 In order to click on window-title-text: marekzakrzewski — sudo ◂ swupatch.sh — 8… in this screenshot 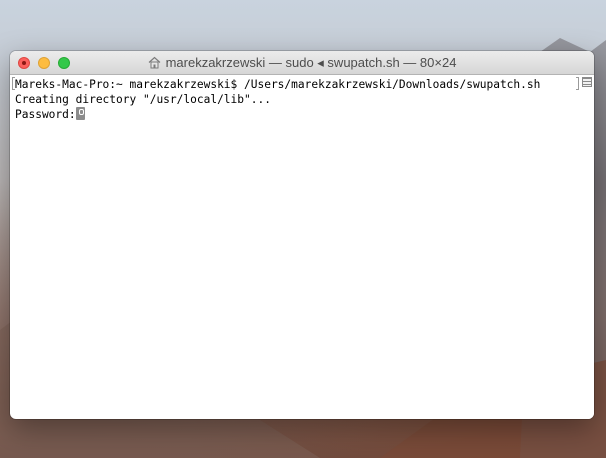, I will do `click(311, 62)`.